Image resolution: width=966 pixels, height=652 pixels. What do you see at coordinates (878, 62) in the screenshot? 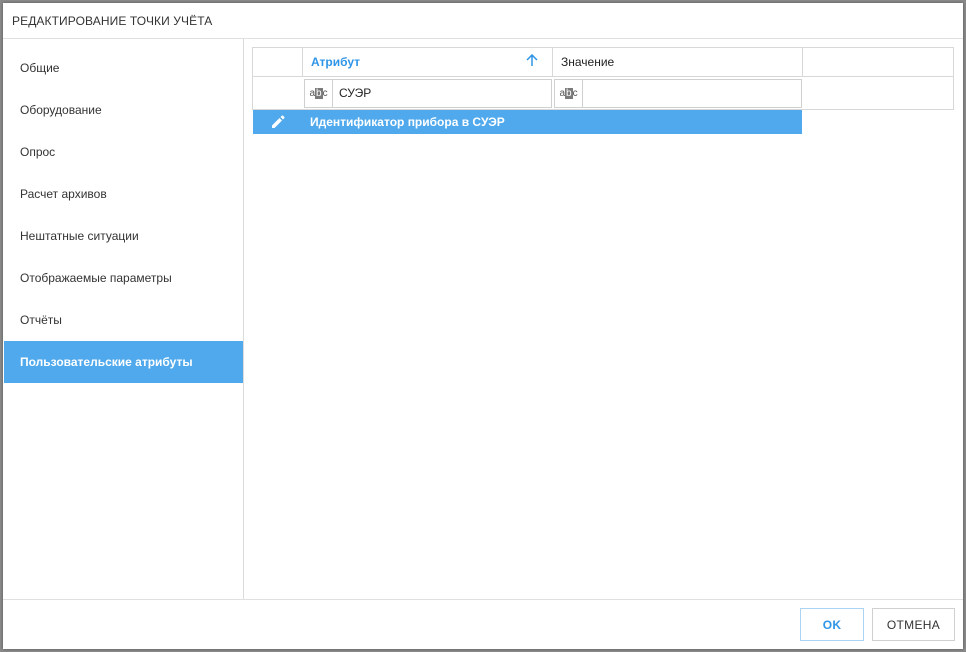
I see `header-filler-column` at bounding box center [878, 62].